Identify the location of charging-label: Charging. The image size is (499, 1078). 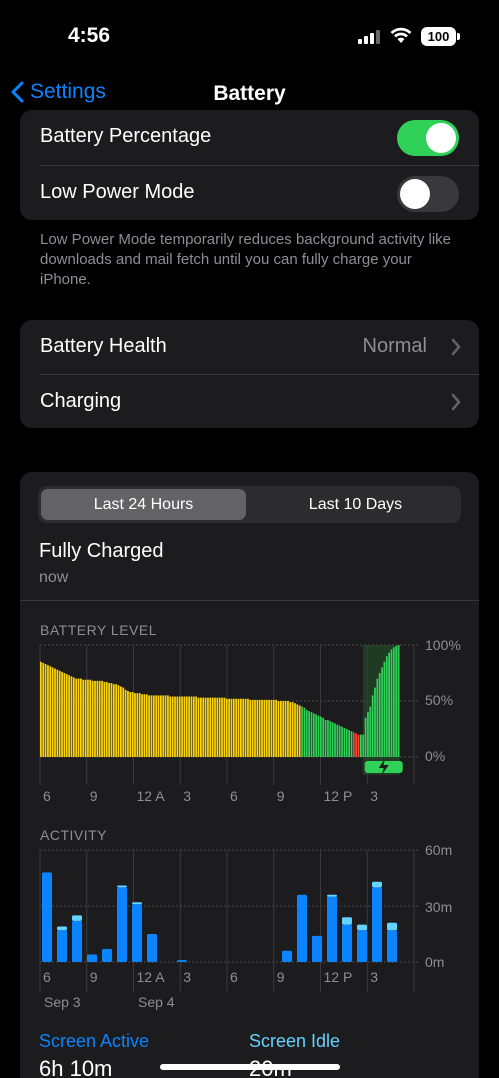
(81, 401).